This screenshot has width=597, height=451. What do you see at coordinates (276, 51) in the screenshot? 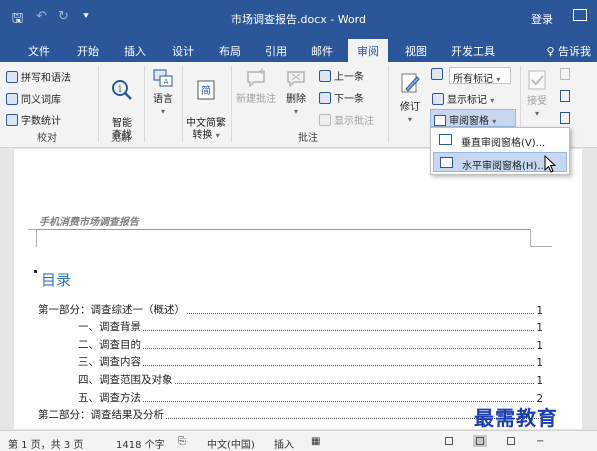
I see `tab-references: 引用` at bounding box center [276, 51].